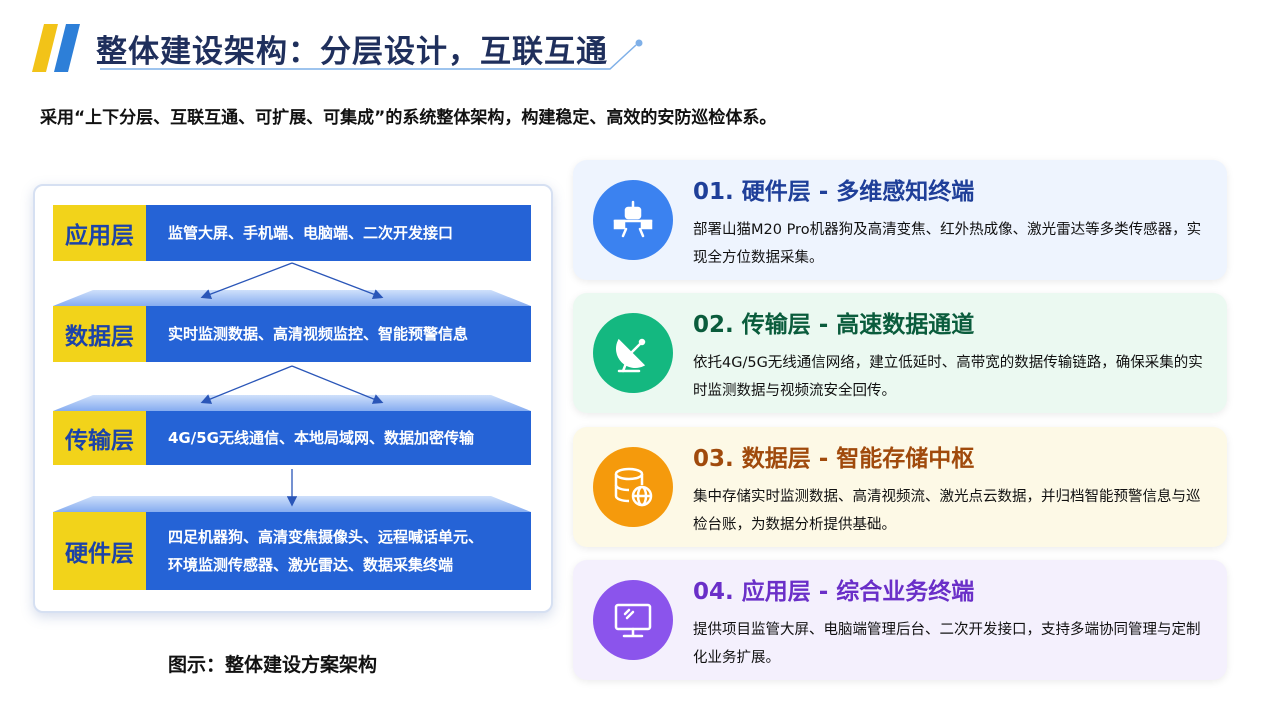 The image size is (1280, 720). I want to click on layer-transport: 传输层 4G/5G无线通信、本地局域网、数据加密传输, so click(292, 438).